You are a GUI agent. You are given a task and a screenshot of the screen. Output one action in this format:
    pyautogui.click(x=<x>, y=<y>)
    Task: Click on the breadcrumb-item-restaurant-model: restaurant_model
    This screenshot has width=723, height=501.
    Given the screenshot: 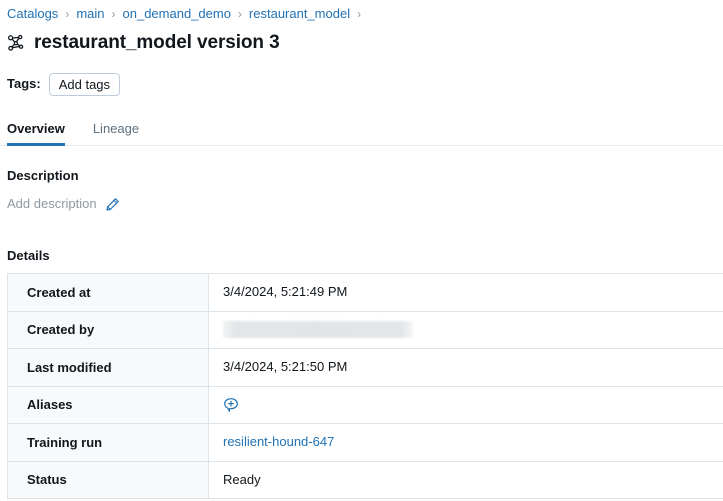 What is the action you would take?
    pyautogui.click(x=299, y=14)
    